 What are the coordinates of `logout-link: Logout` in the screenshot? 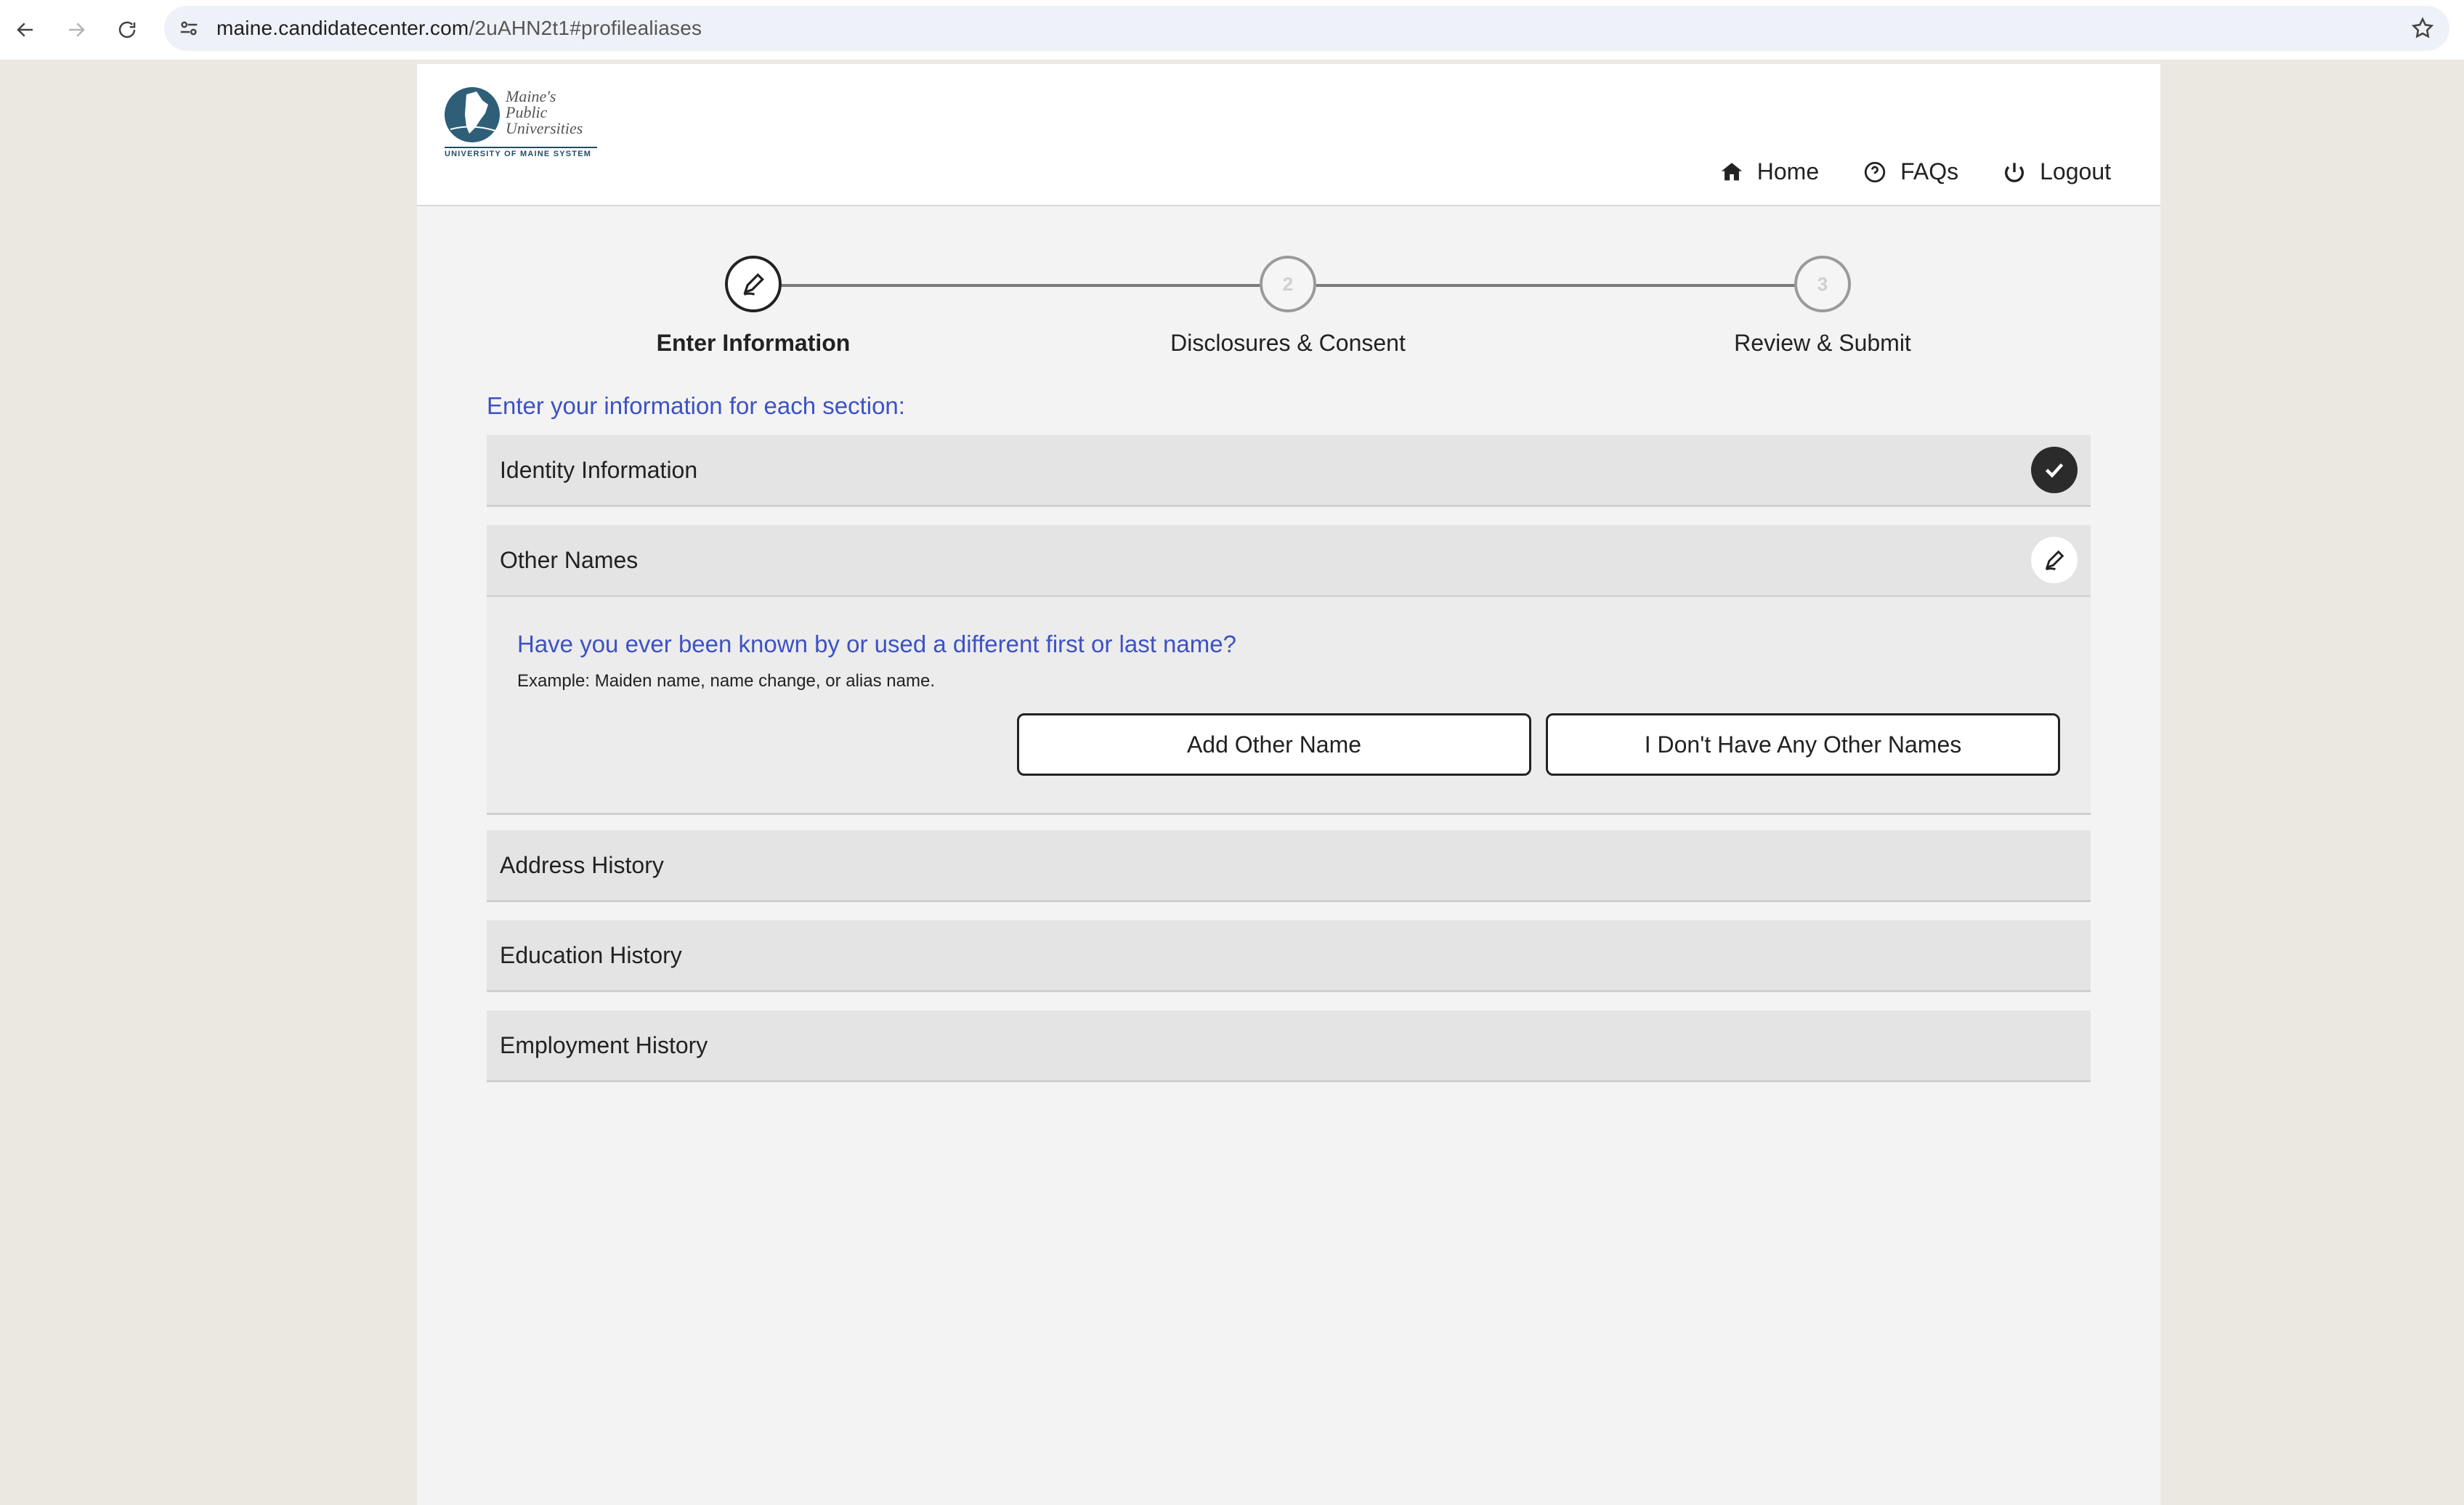 It's located at (2056, 171).